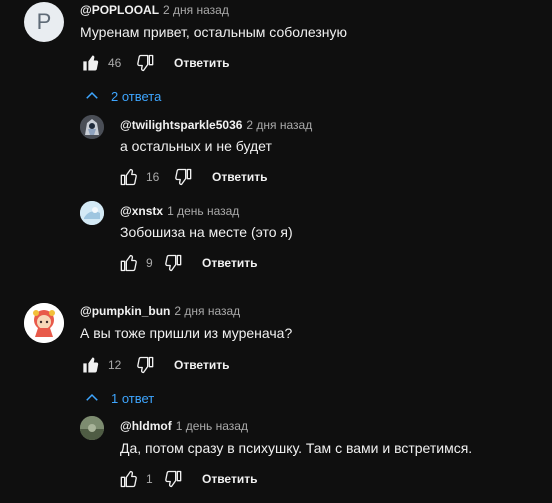  I want to click on like-count: 16, so click(153, 177).